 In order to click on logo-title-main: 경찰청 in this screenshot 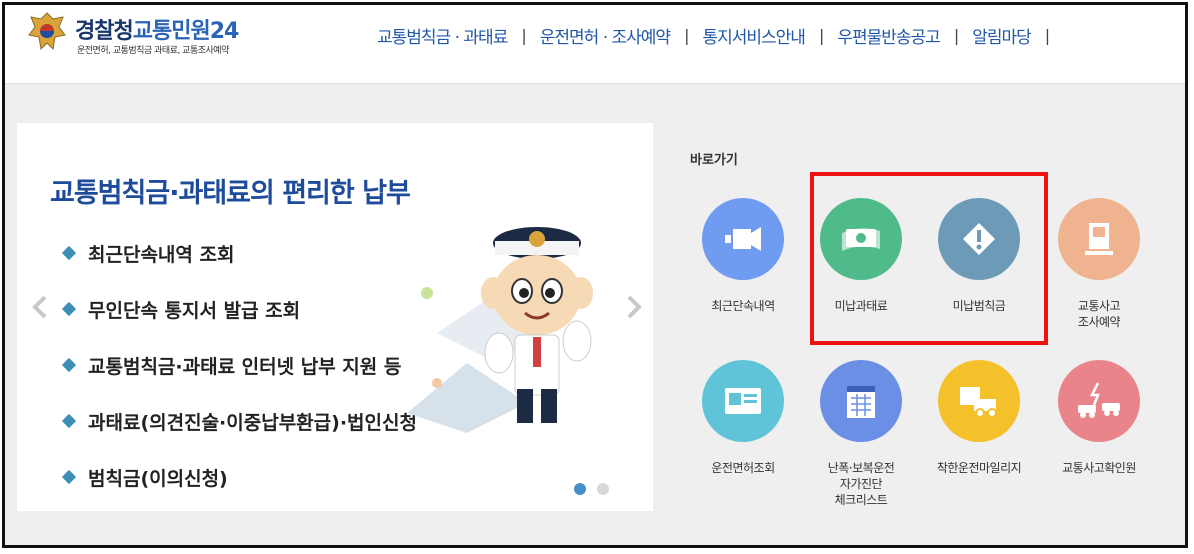, I will do `click(104, 31)`.